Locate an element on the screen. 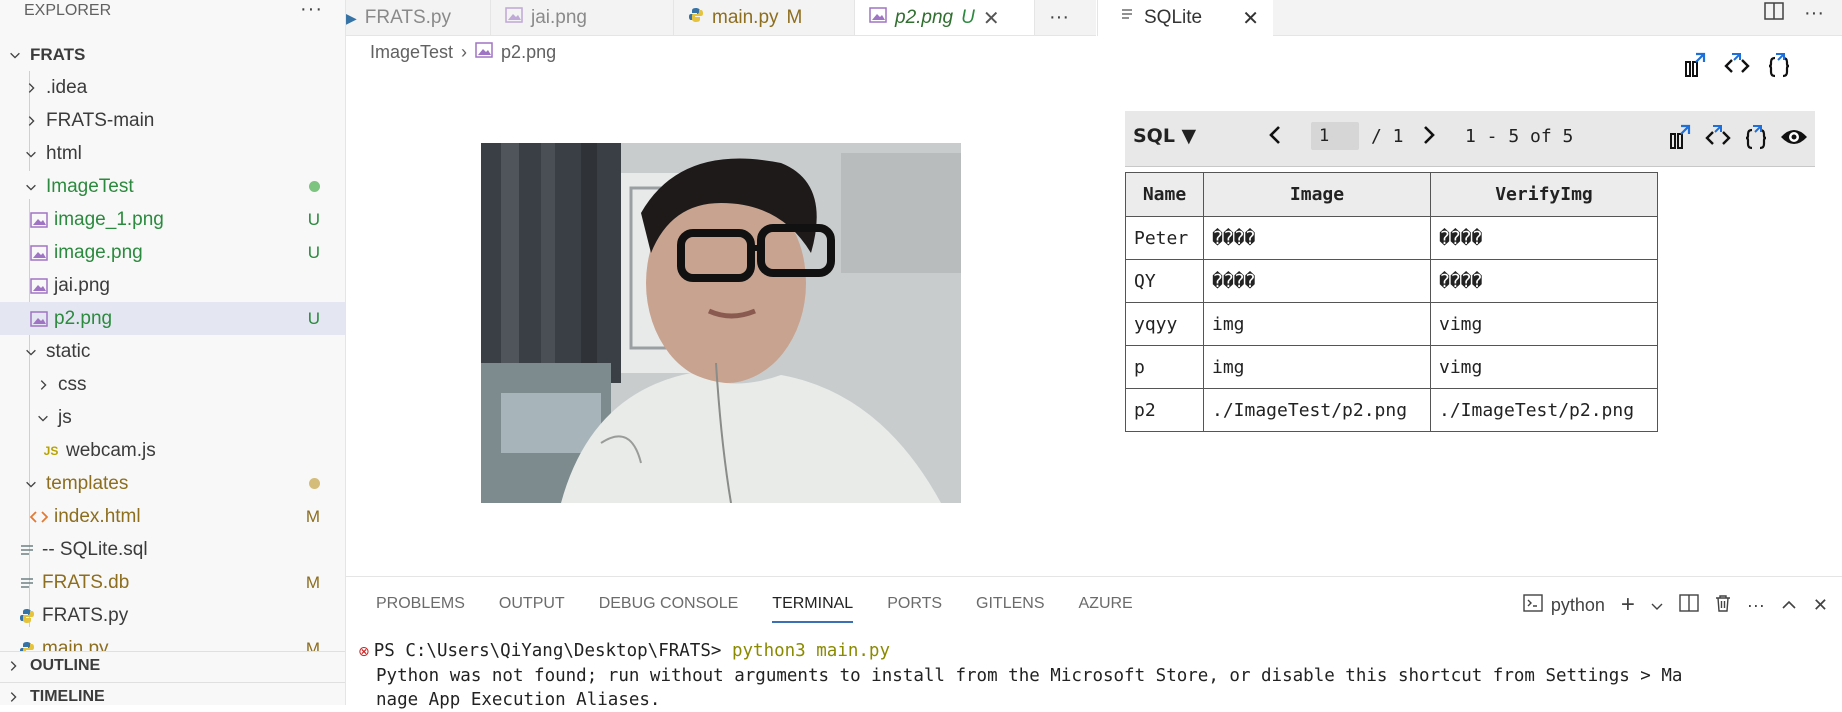 The height and width of the screenshot is (712, 1842). tab-p2-png: p2.png U ✕ is located at coordinates (945, 17).